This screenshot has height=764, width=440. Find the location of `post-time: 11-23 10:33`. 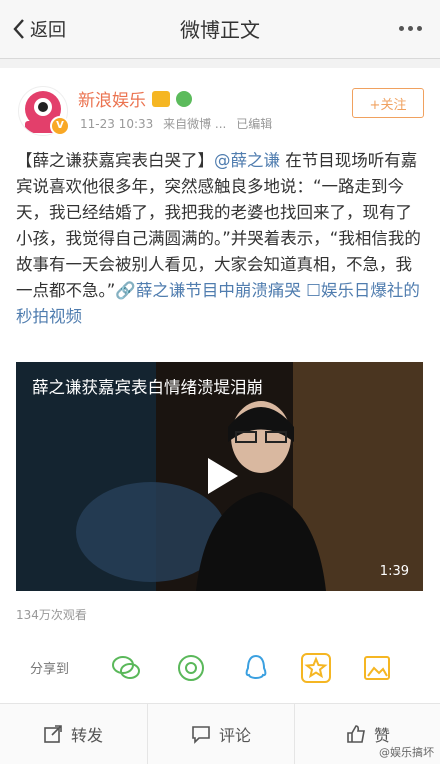

post-time: 11-23 10:33 is located at coordinates (117, 124).